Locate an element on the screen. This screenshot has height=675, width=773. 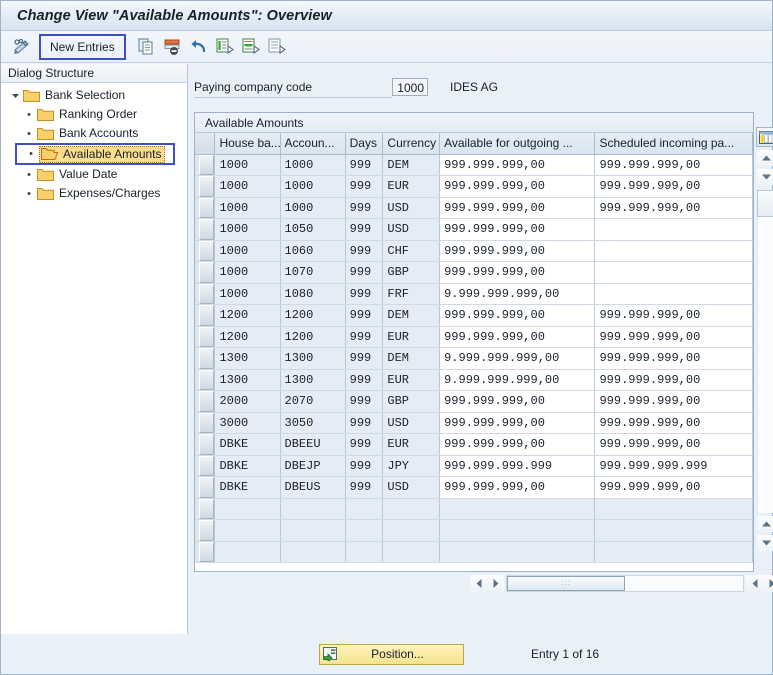
cell-account_id: 3050 is located at coordinates (313, 423).